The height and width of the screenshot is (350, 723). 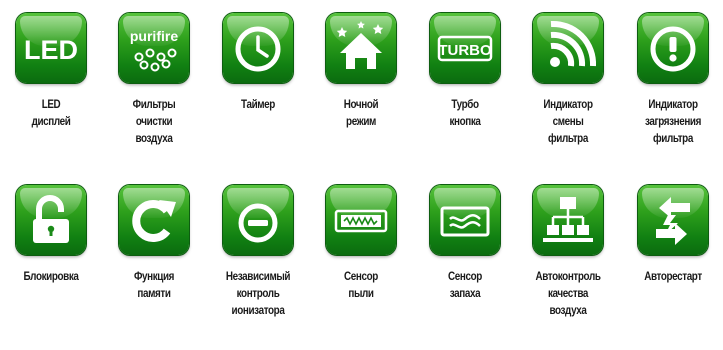 What do you see at coordinates (258, 48) in the screenshot?
I see `timer-clock-icon` at bounding box center [258, 48].